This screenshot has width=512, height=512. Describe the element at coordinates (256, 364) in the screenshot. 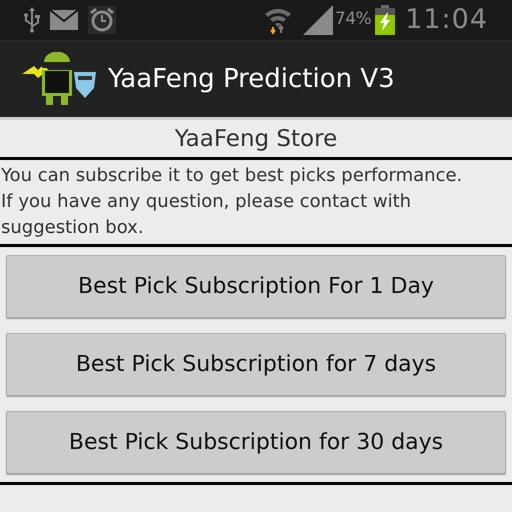

I see `subscription-button: Best Pick Subscription for 7 days` at that location.